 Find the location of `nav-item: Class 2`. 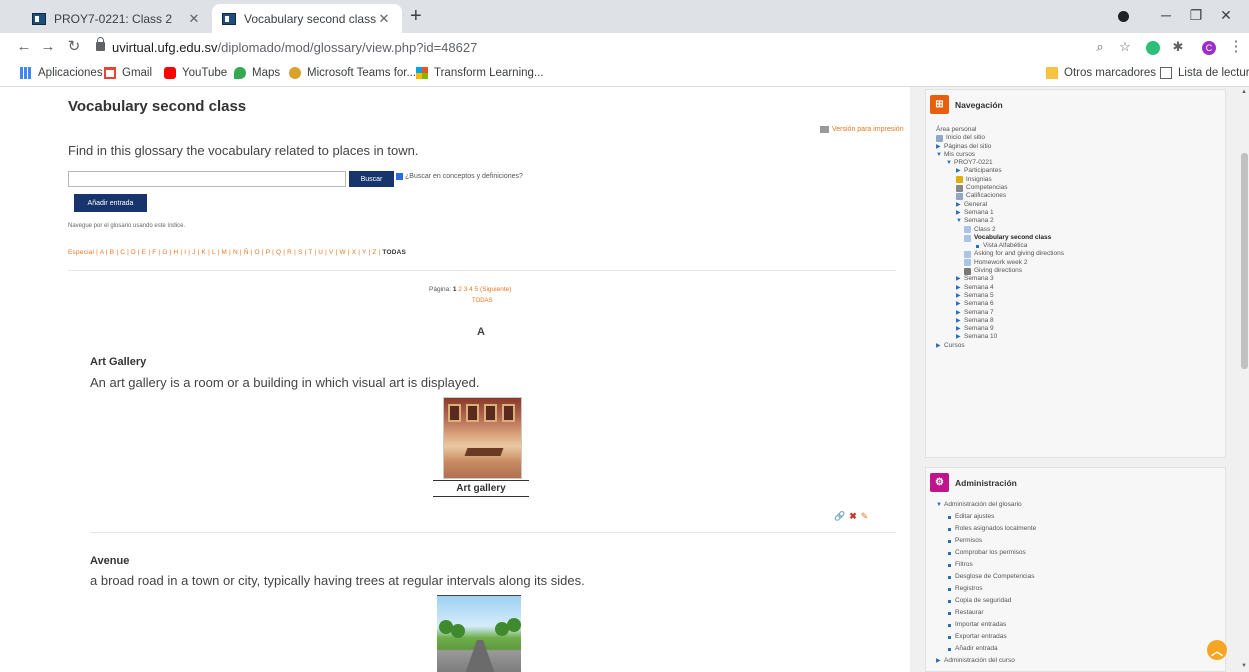

nav-item: Class 2 is located at coordinates (1000, 230).